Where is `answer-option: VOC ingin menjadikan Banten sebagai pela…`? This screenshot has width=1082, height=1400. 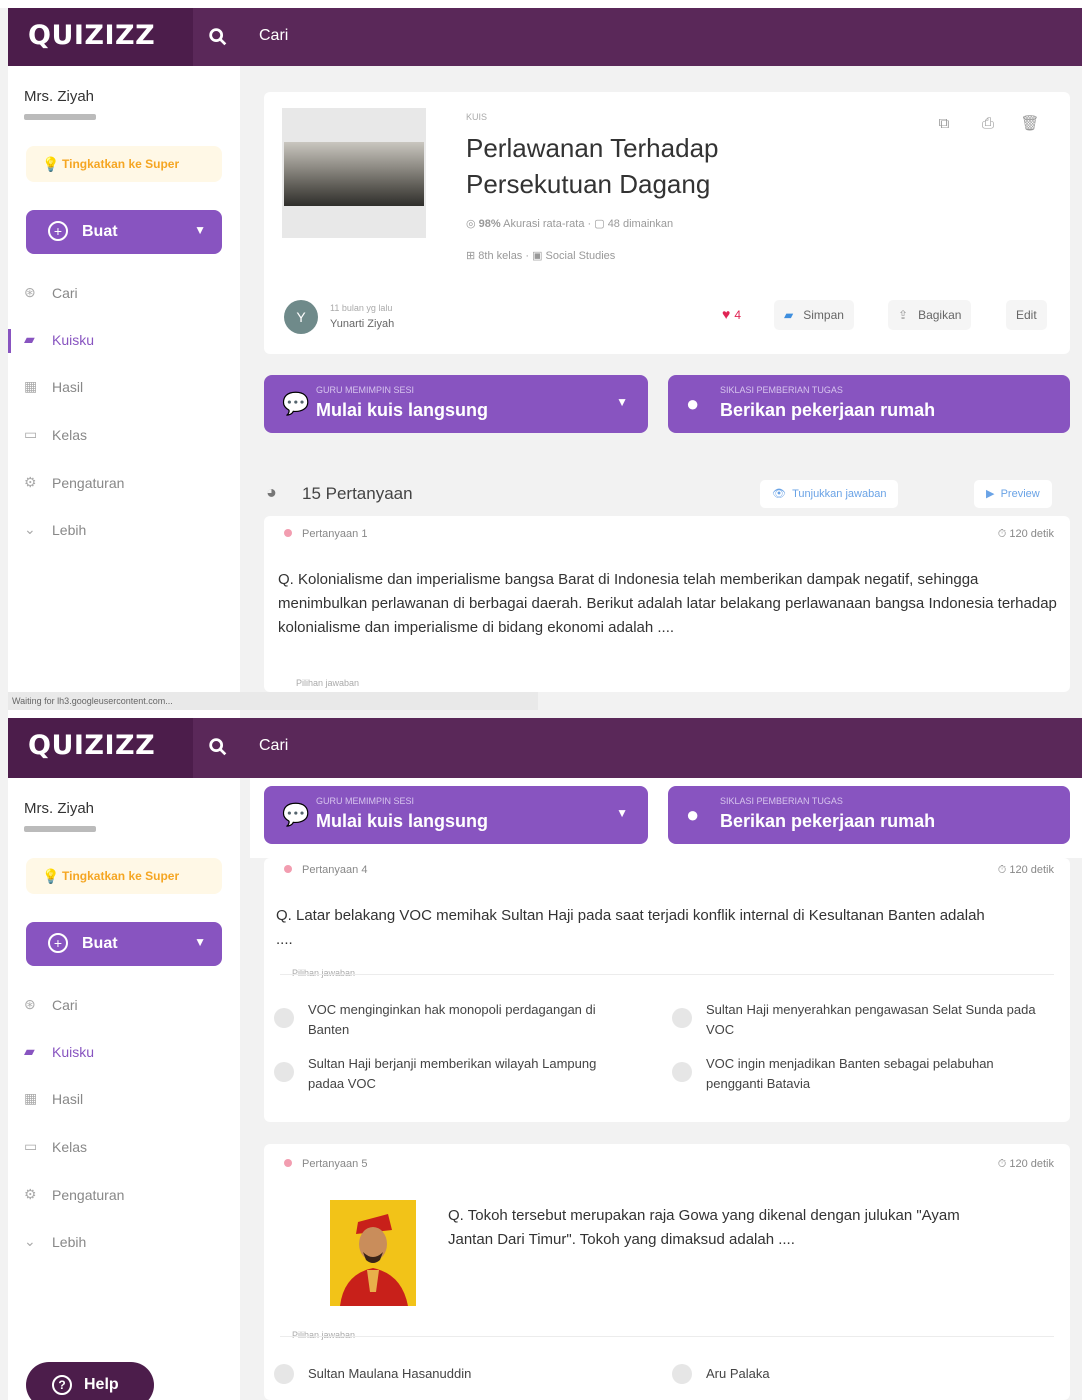 answer-option: VOC ingin menjadikan Banten sebagai pela… is located at coordinates (849, 1074).